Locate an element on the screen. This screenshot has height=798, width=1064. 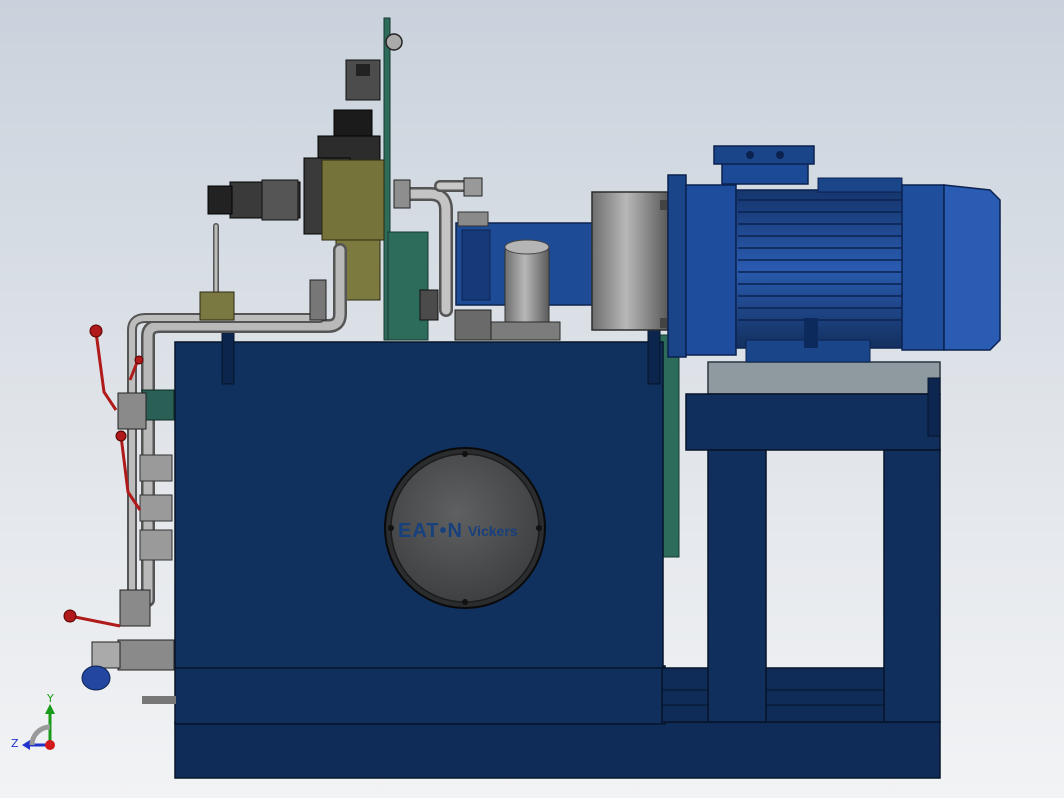
electric-motor is located at coordinates (834, 254).